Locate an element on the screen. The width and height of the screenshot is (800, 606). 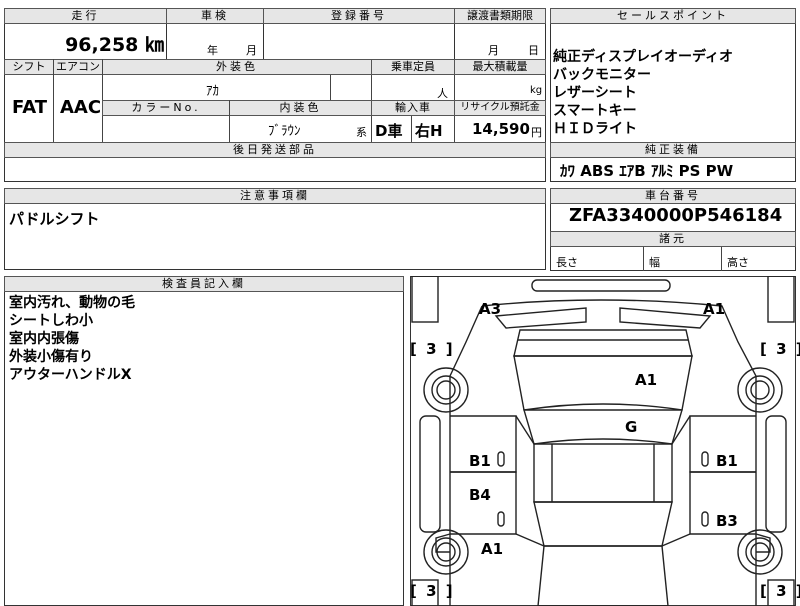
sales-point-item: 純正ディスプレイオーディオ is located at coordinates (643, 57).